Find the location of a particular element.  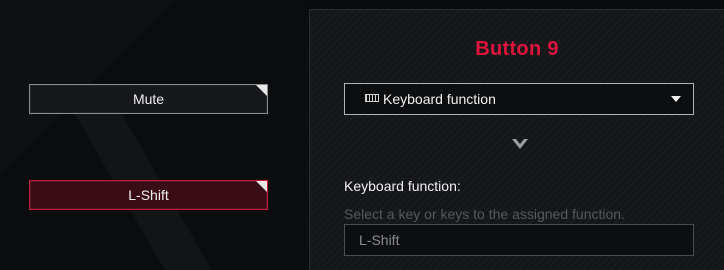

chevron-down-icon is located at coordinates (520, 144).